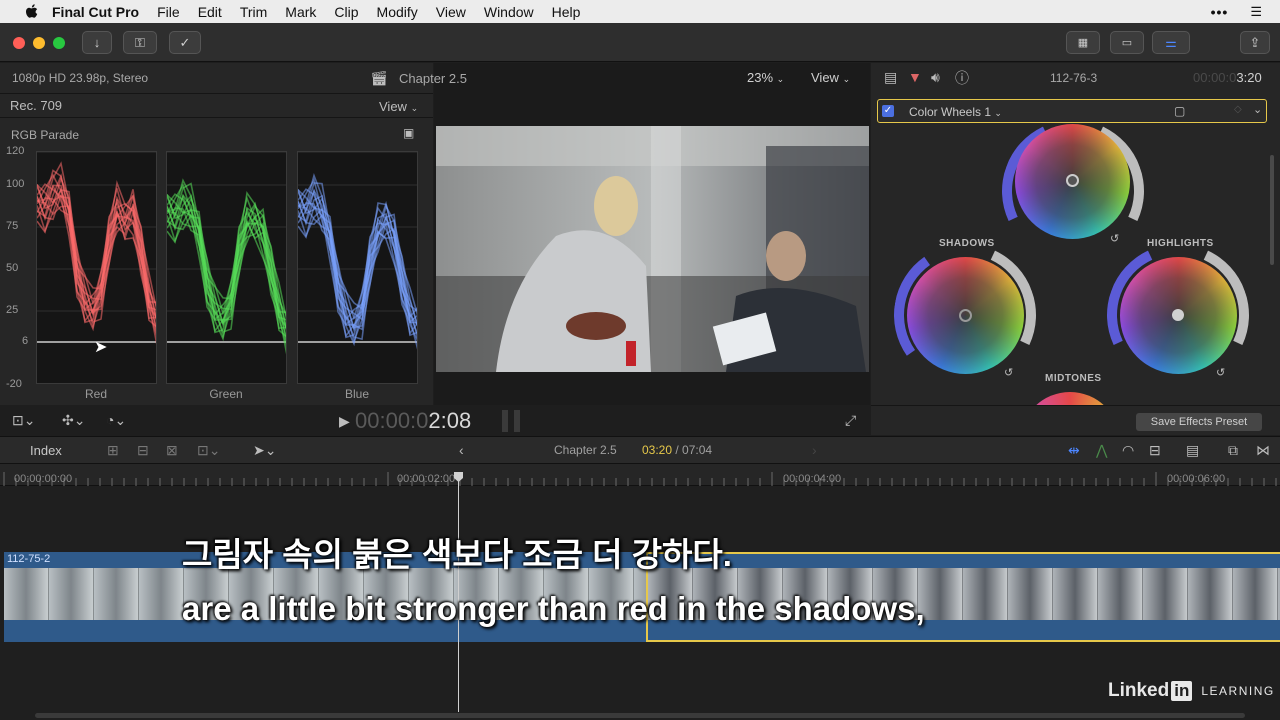 The width and height of the screenshot is (1280, 720). What do you see at coordinates (1192, 450) in the screenshot?
I see `clip-appearance-icon: ▤` at bounding box center [1192, 450].